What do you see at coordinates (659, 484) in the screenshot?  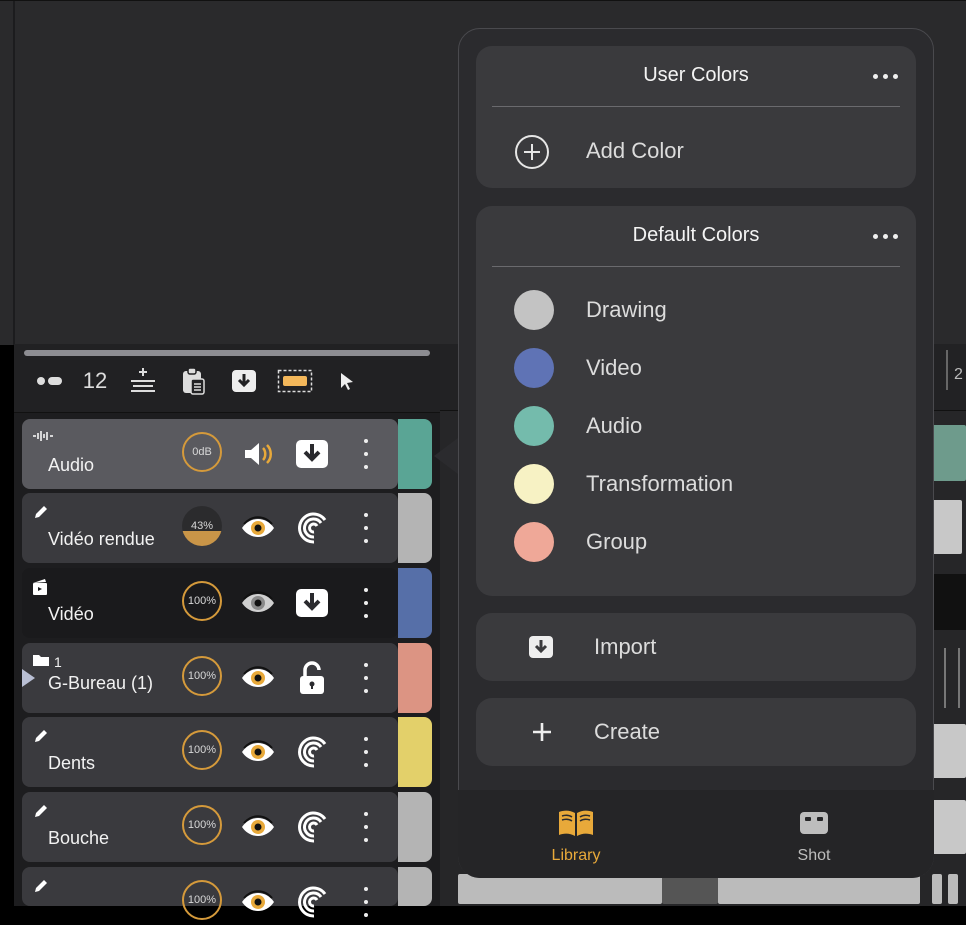 I see `color-label: Transformation` at bounding box center [659, 484].